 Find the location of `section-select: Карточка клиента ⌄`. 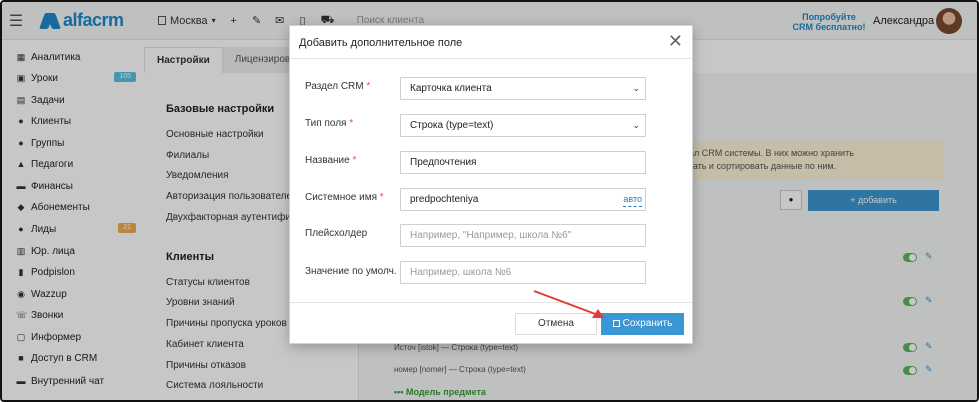

section-select: Карточка клиента ⌄ is located at coordinates (523, 88).